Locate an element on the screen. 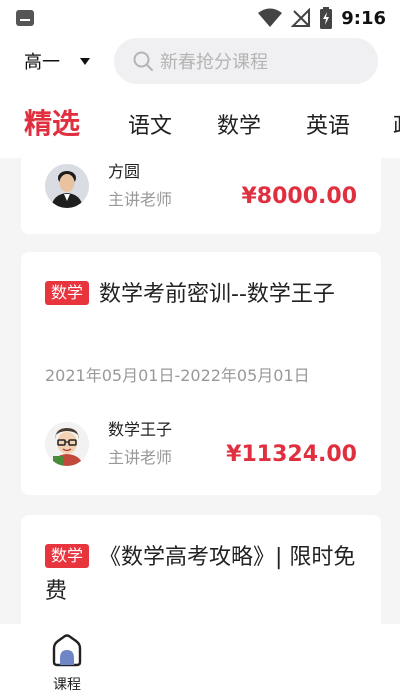  course-card: 方圆 主讲老师 ¥8000.00 is located at coordinates (201, 196).